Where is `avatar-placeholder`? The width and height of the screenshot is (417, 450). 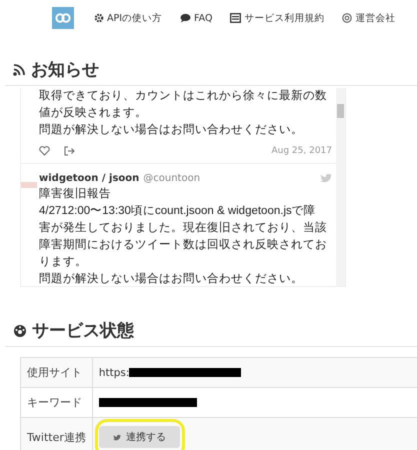
avatar-placeholder is located at coordinates (29, 185).